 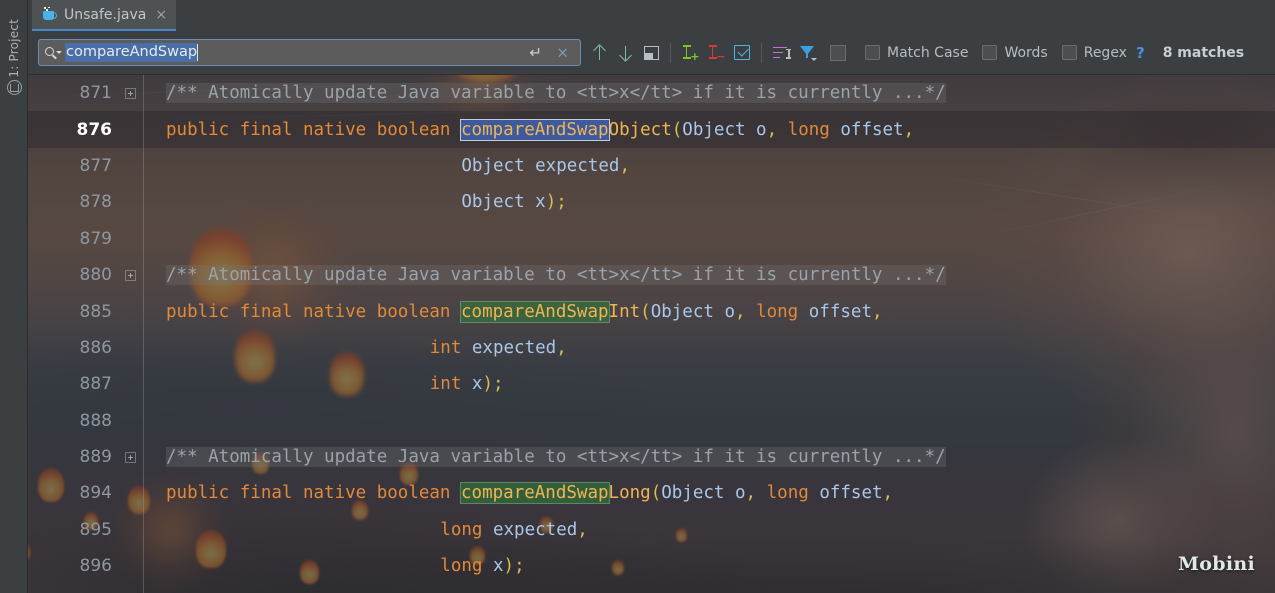 What do you see at coordinates (670, 52) in the screenshot?
I see `toolbar-separator` at bounding box center [670, 52].